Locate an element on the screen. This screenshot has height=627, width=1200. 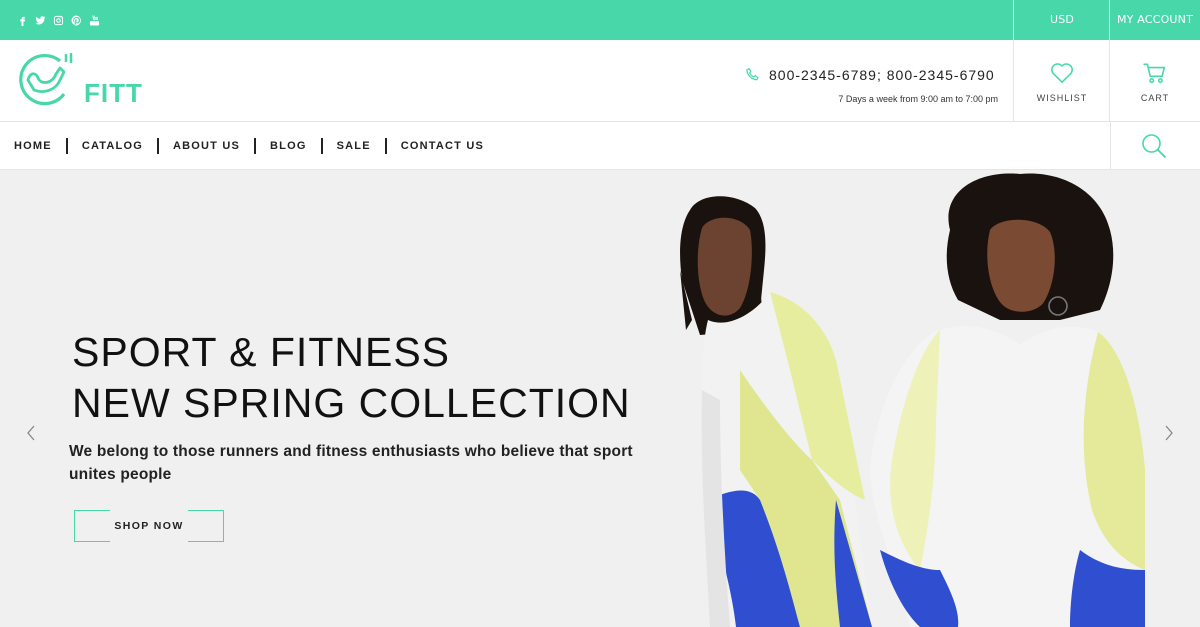
wishlist-button: WISHLIST is located at coordinates (1062, 81).